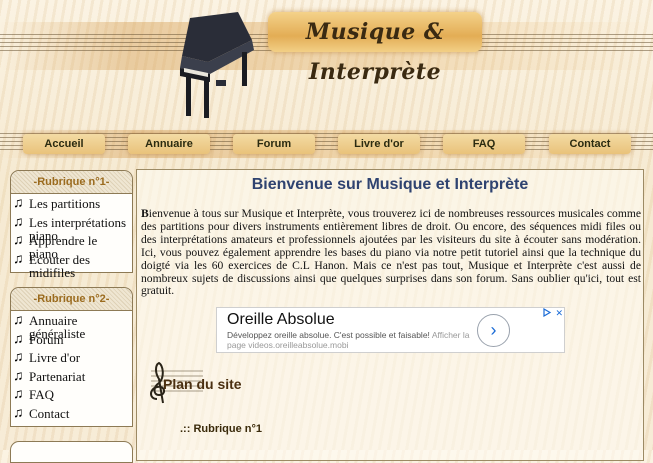 This screenshot has height=463, width=653. What do you see at coordinates (375, 48) in the screenshot?
I see `site-title-logo: Musique & Interprète` at bounding box center [375, 48].